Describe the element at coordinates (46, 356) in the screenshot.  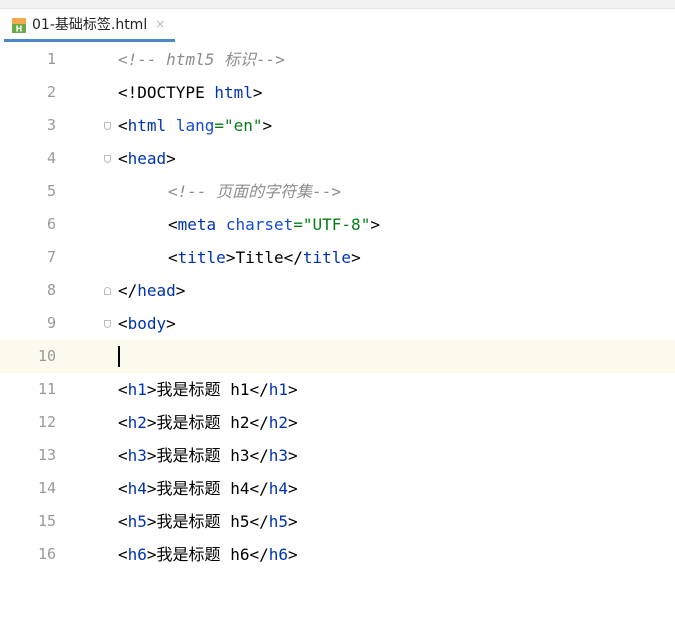
I see `line-number: 10` at that location.